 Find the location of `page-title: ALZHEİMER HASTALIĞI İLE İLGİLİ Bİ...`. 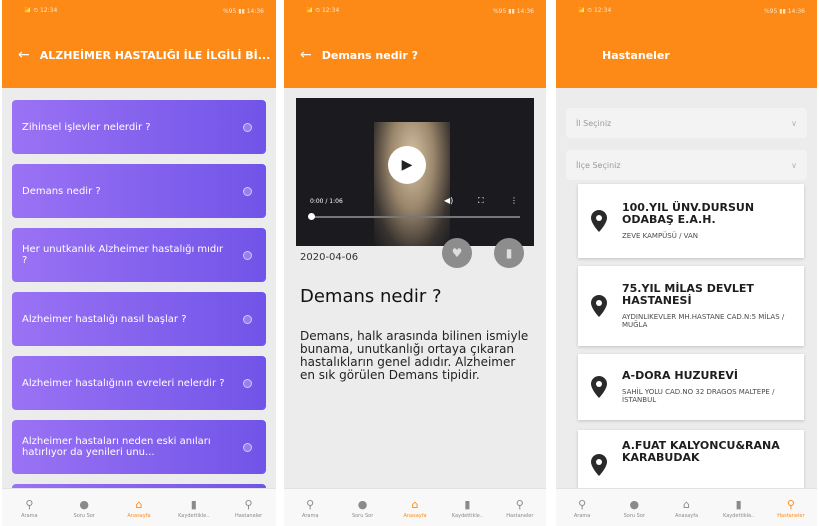

page-title: ALZHEİMER HASTALIĞI İLE İLGİLİ Bİ... is located at coordinates (155, 55).